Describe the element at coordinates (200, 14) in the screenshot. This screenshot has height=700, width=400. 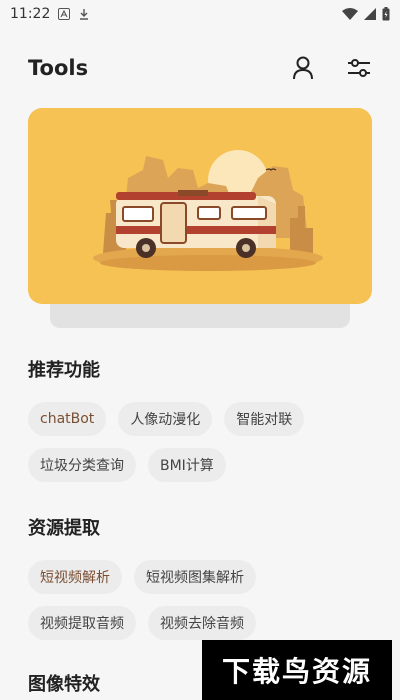
I see `status-bar: 11:22` at that location.